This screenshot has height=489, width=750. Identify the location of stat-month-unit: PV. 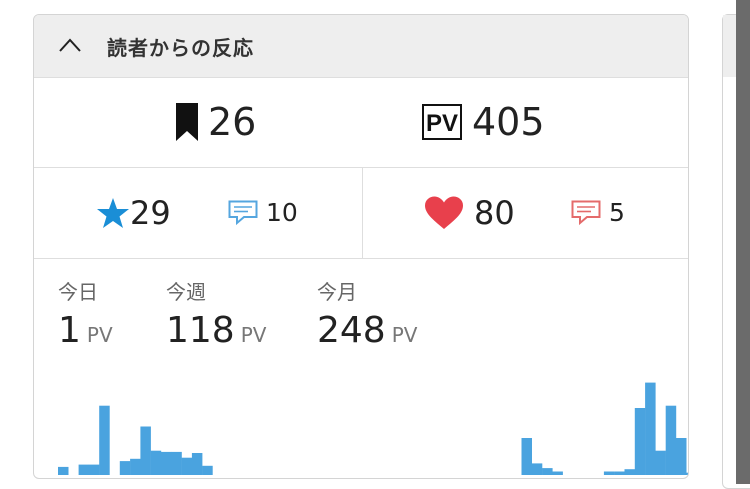
(404, 335).